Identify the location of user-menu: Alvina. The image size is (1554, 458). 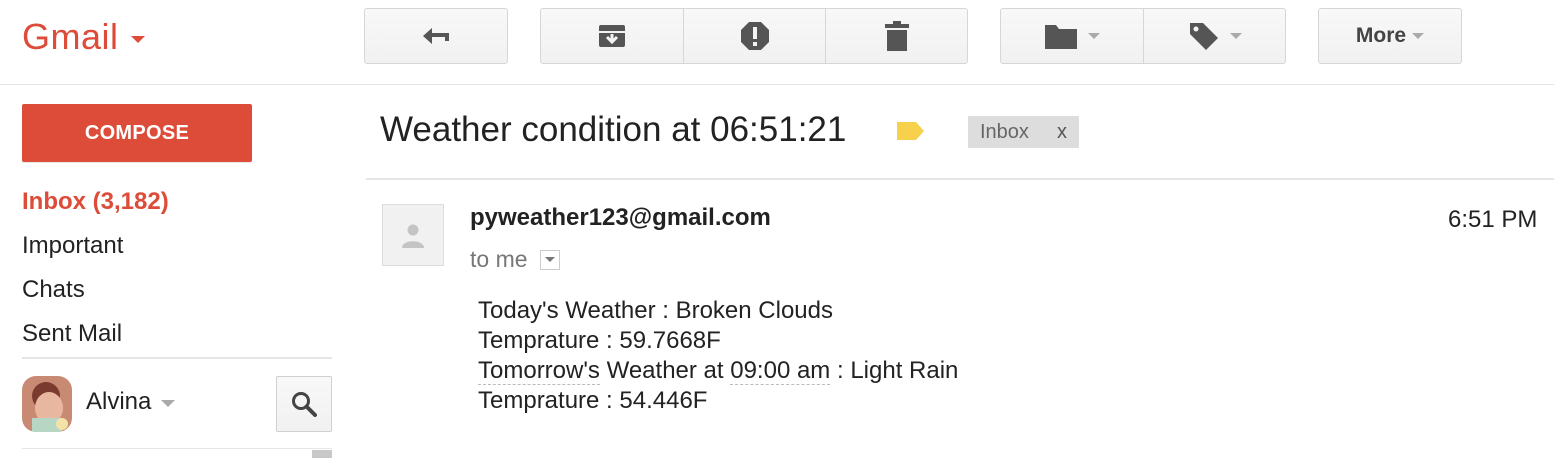
(131, 402).